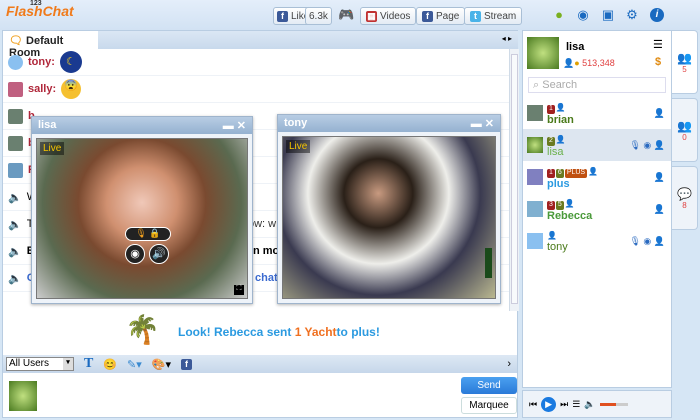 This screenshot has width=700, height=420. What do you see at coordinates (187, 364) in the screenshot?
I see `facebook-share-icon: f` at bounding box center [187, 364].